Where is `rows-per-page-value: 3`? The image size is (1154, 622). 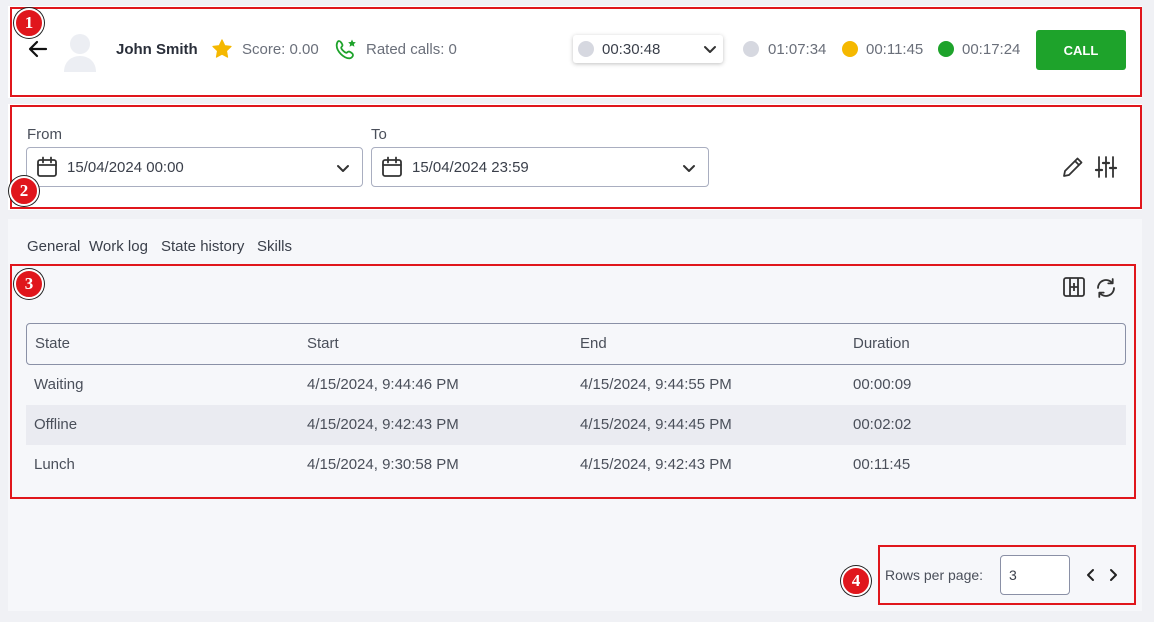
rows-per-page-value: 3 is located at coordinates (1013, 575).